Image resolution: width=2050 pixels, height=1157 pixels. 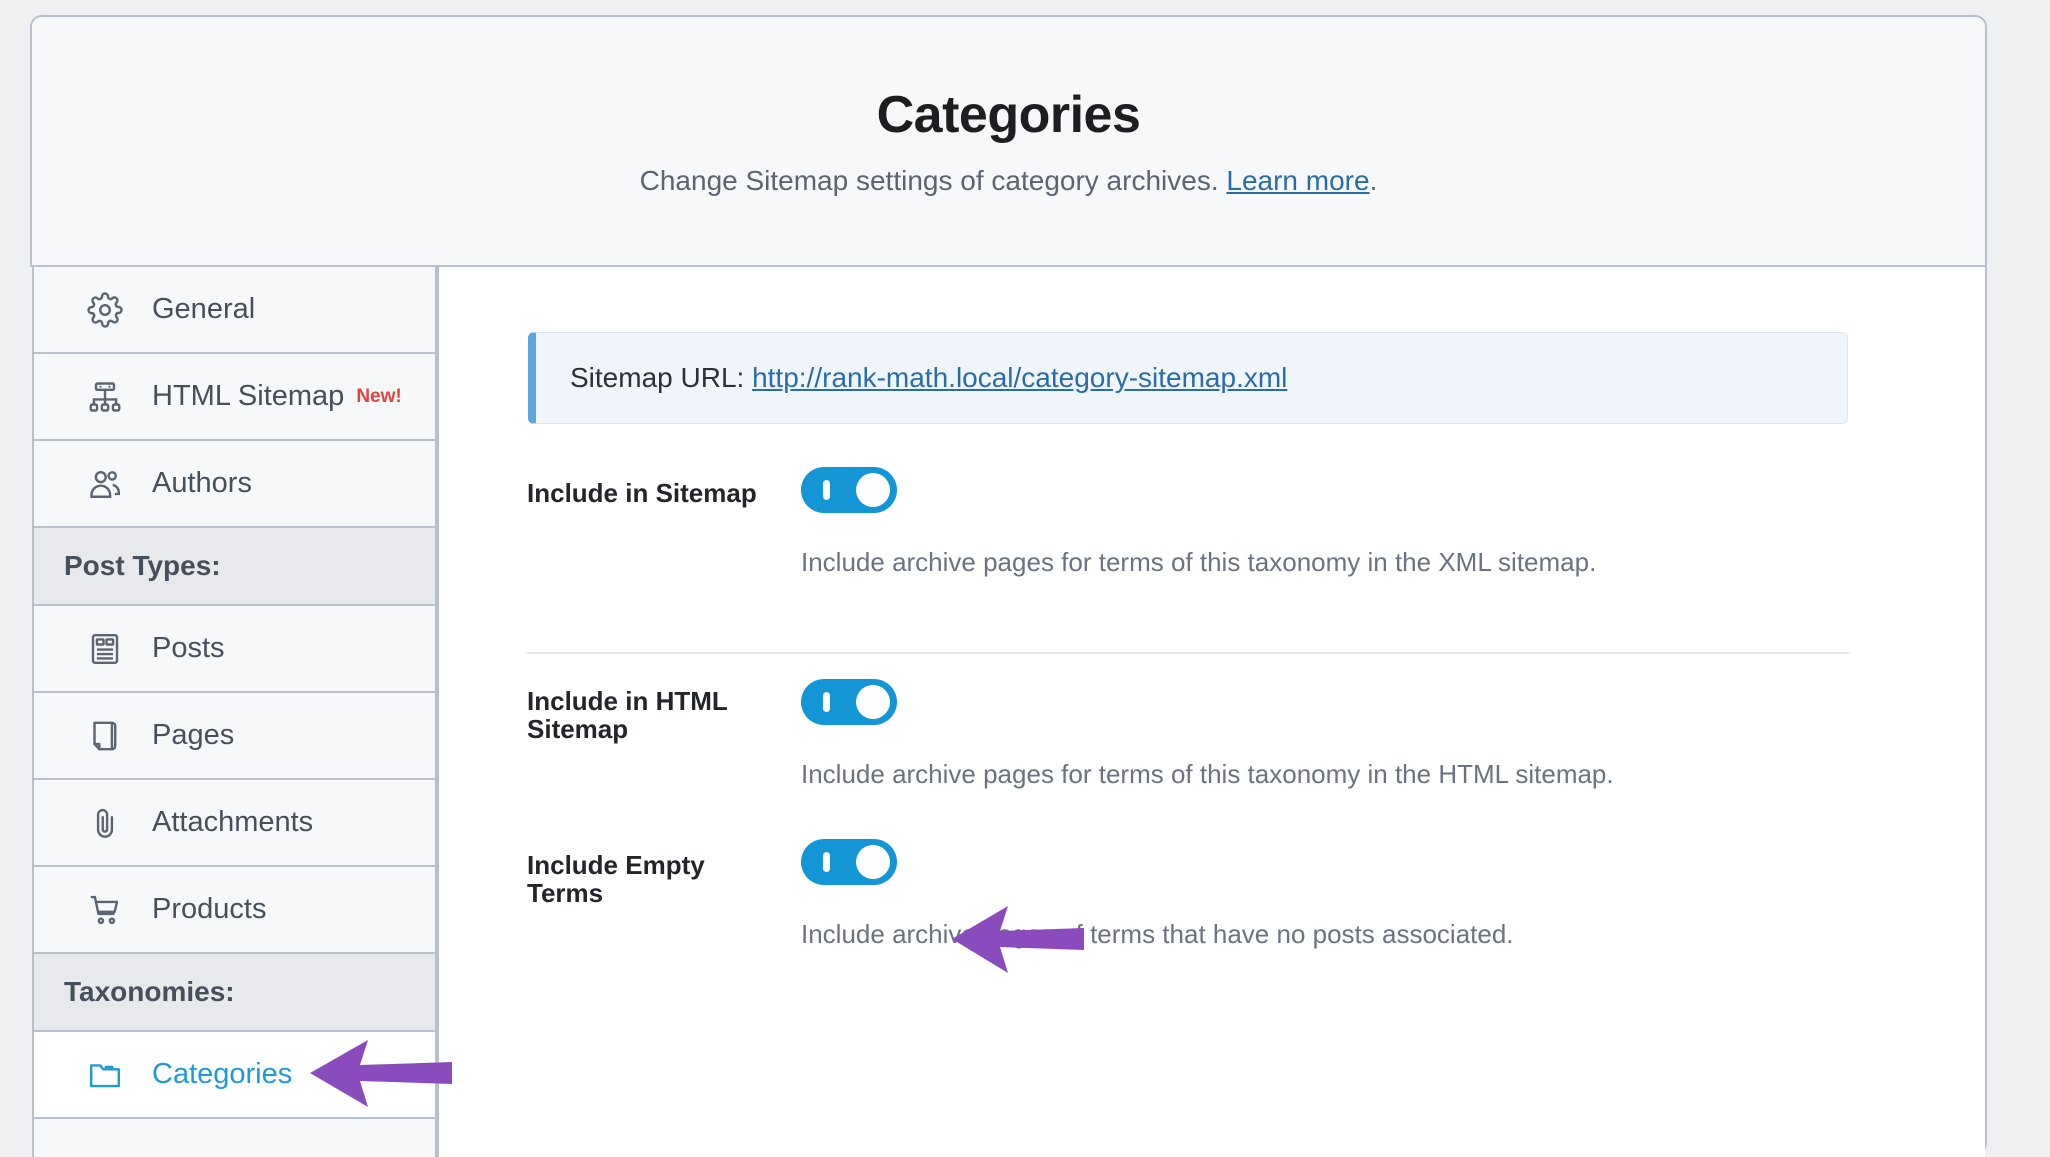 What do you see at coordinates (234, 1138) in the screenshot?
I see `sidebar-item-next-partial` at bounding box center [234, 1138].